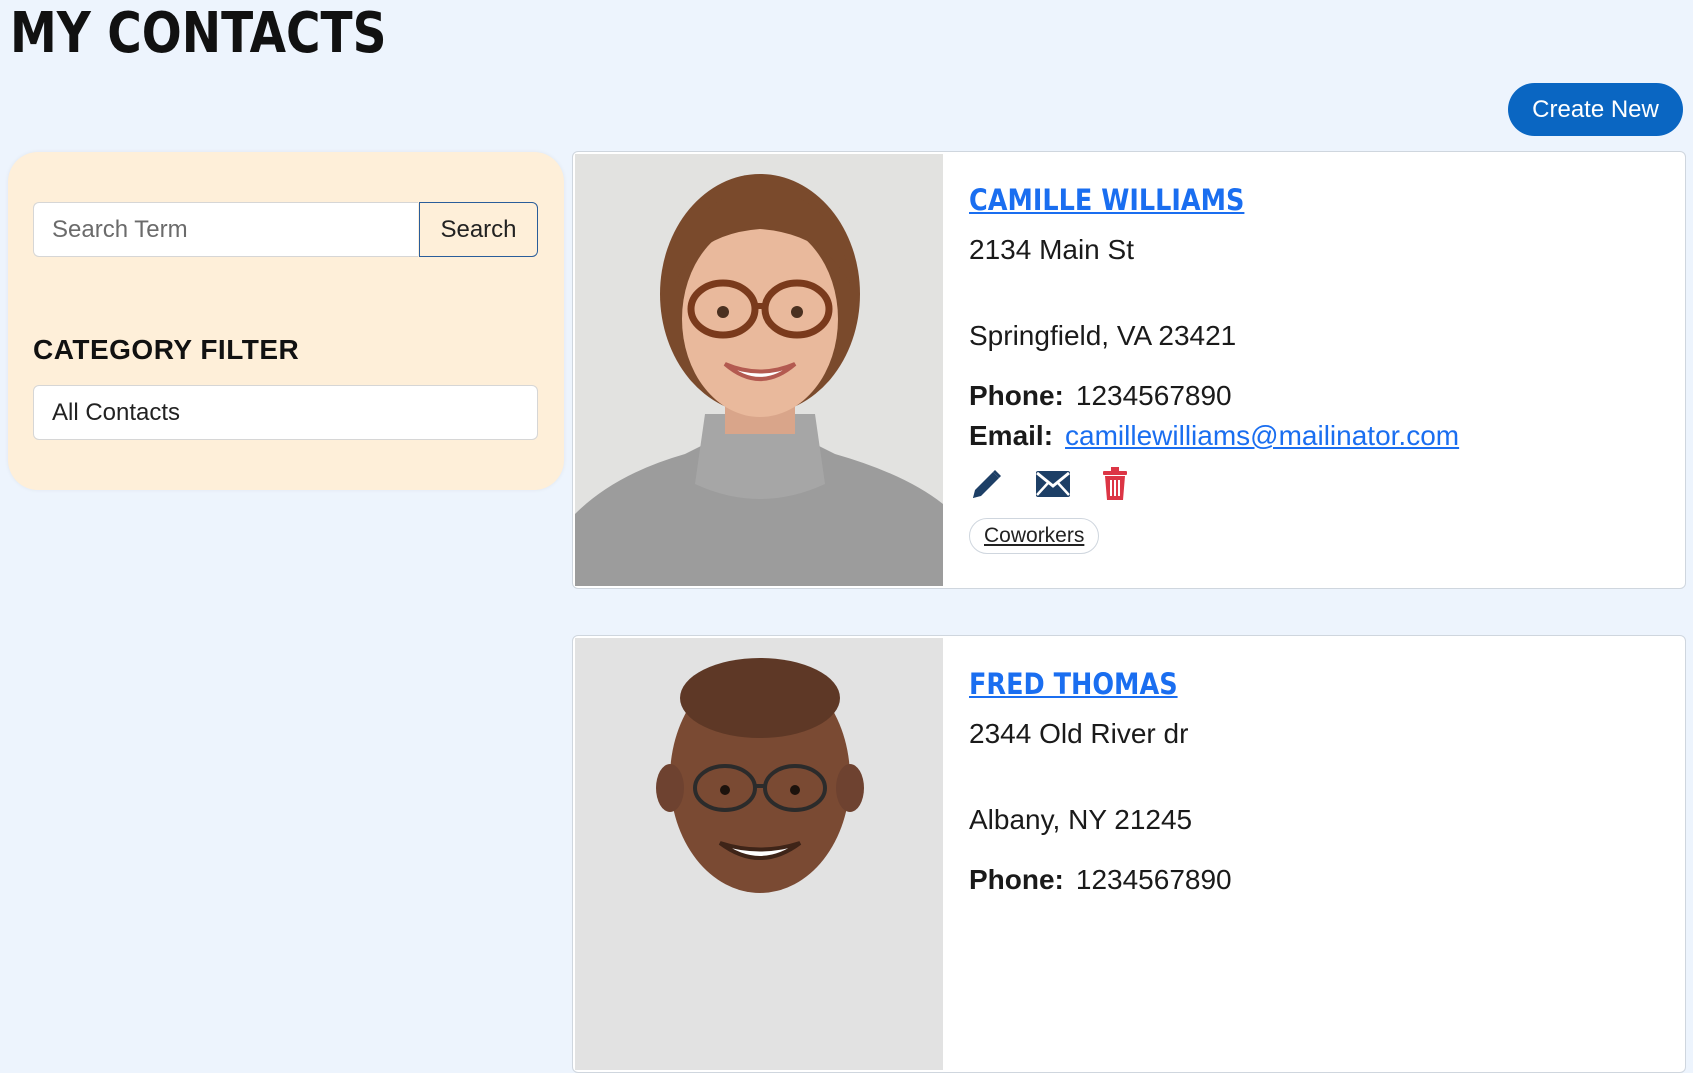 The image size is (1693, 1073). Describe the element at coordinates (1034, 536) in the screenshot. I see `category-tag: Coworkers` at that location.